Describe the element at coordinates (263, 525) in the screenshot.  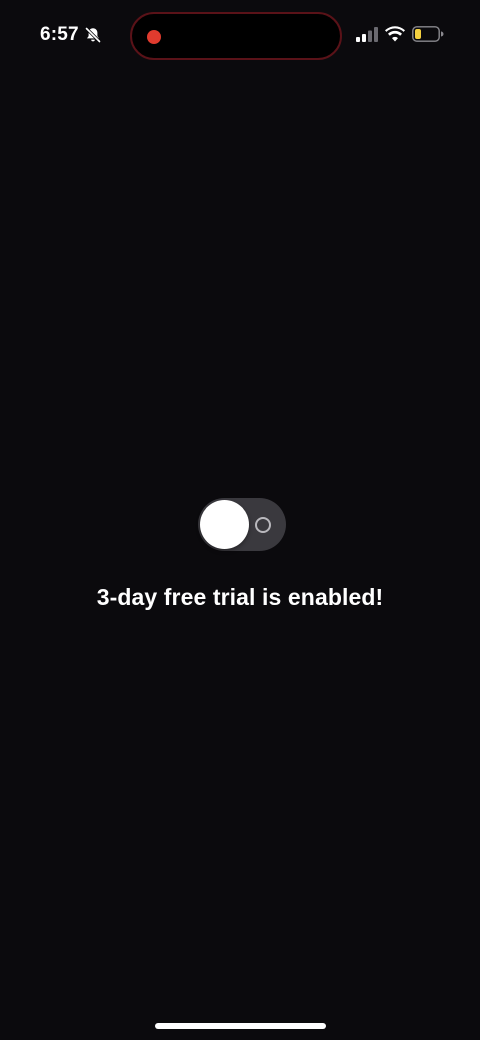
I see `toggle-off-indicator-icon` at that location.